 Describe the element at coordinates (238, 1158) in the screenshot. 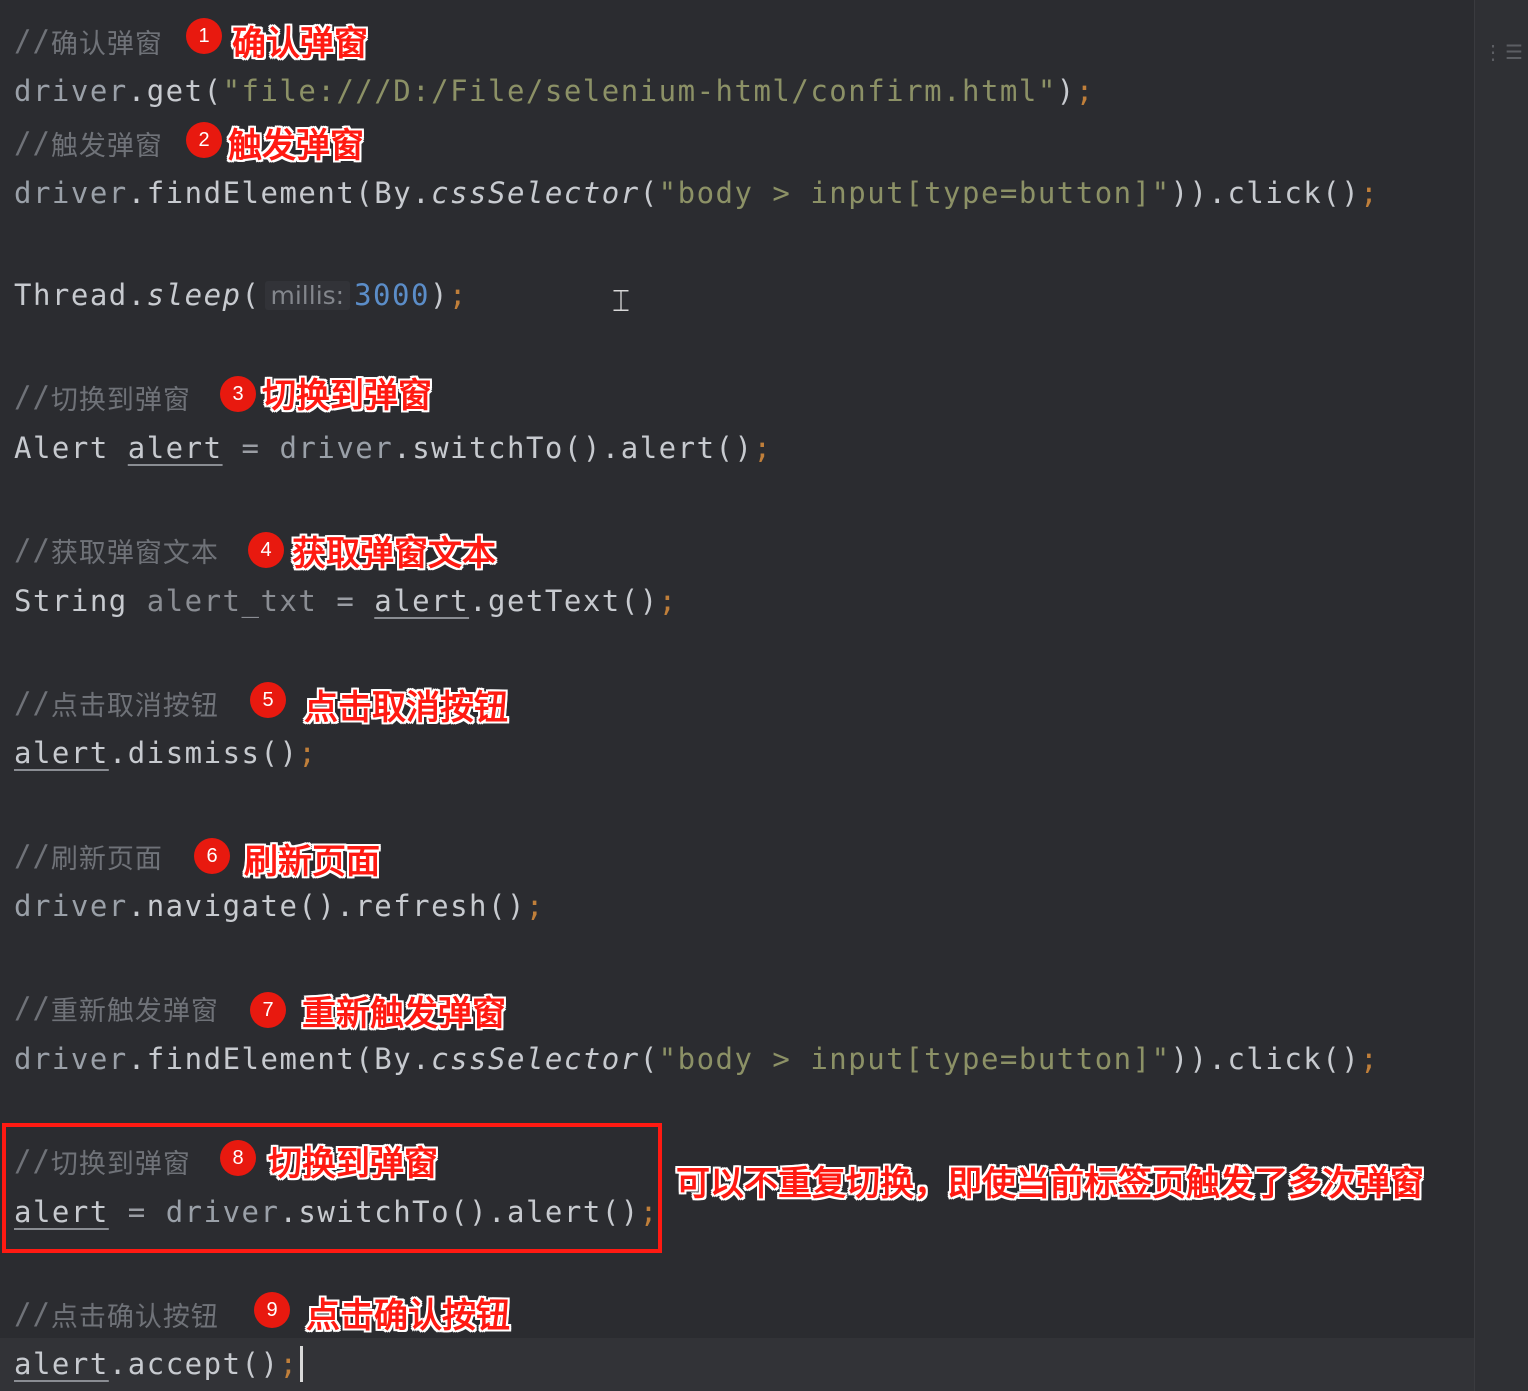

I see `step-badge-8: 8` at that location.